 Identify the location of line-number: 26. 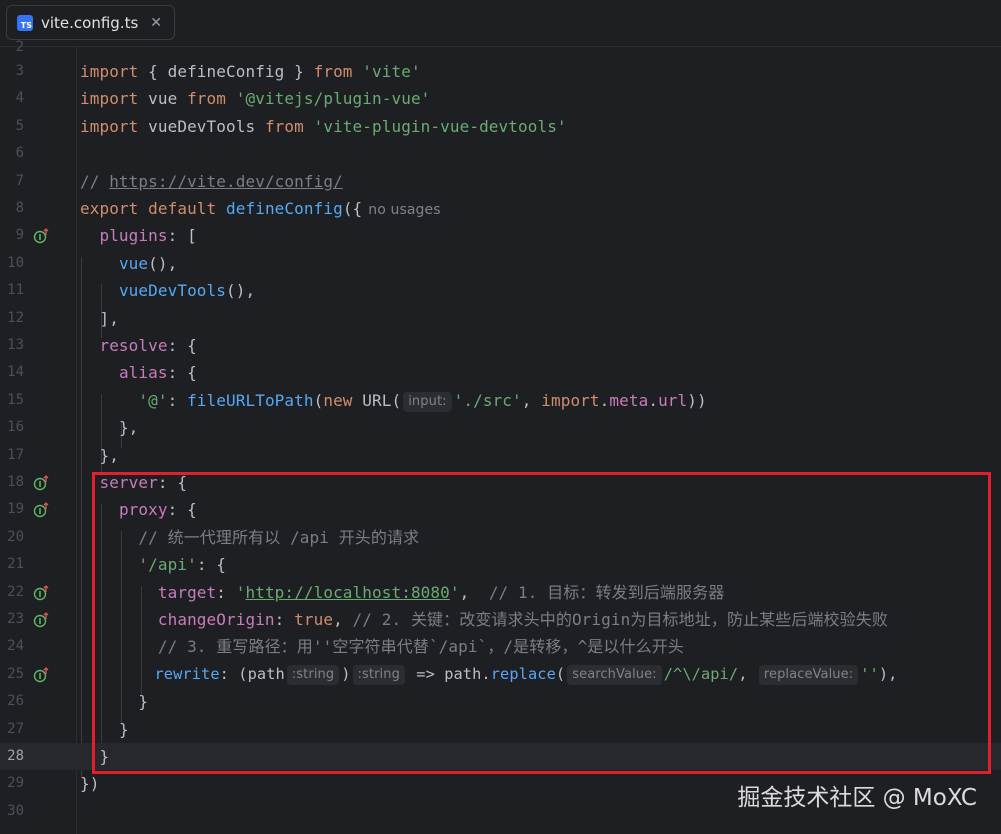
(15, 701).